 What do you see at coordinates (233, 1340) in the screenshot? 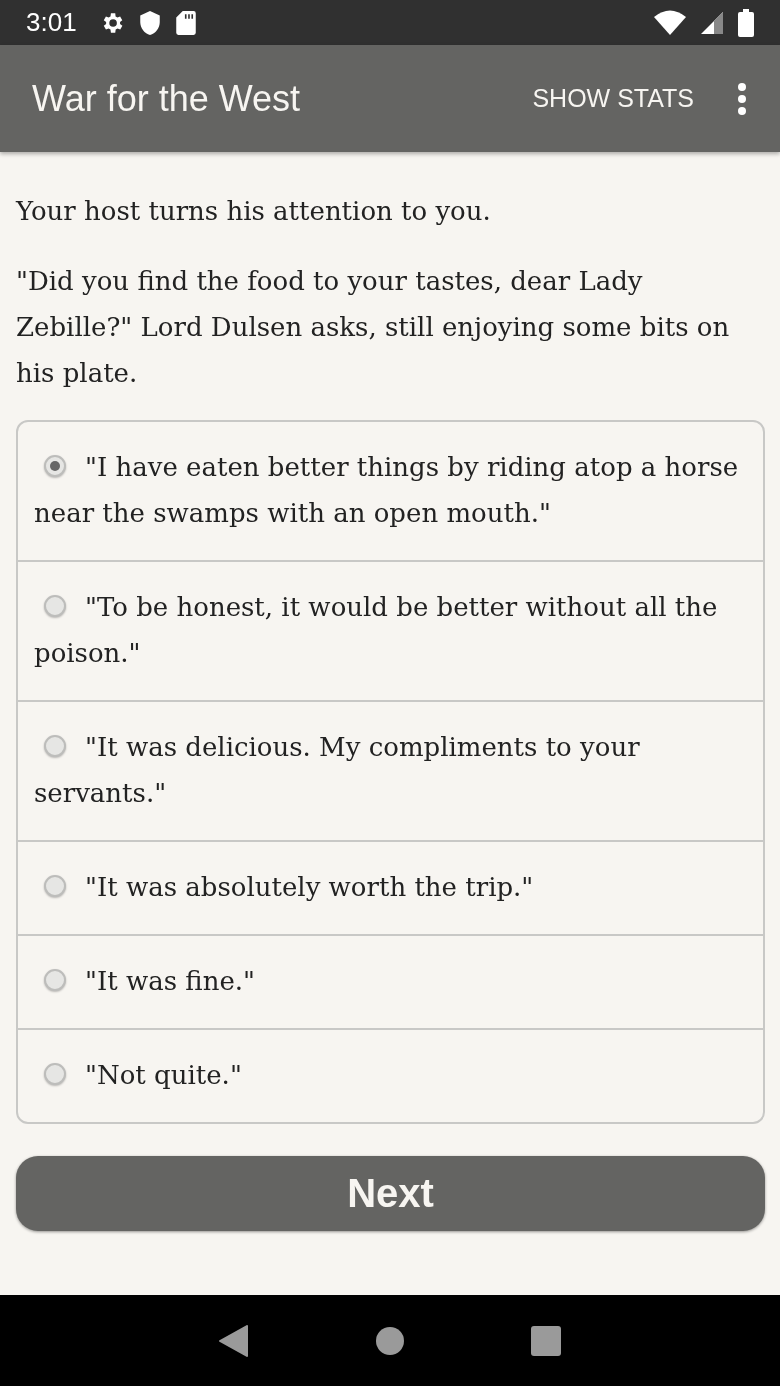
I see `back-icon` at bounding box center [233, 1340].